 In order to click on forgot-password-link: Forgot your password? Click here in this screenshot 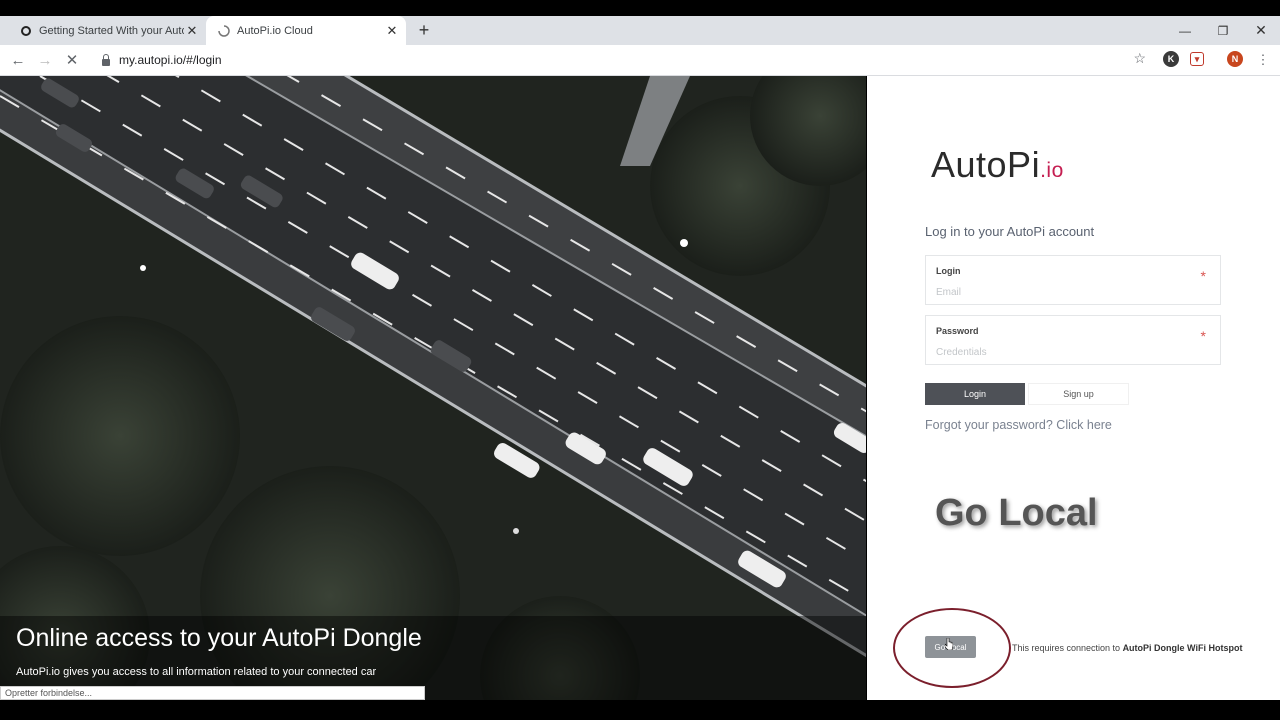, I will do `click(1018, 425)`.